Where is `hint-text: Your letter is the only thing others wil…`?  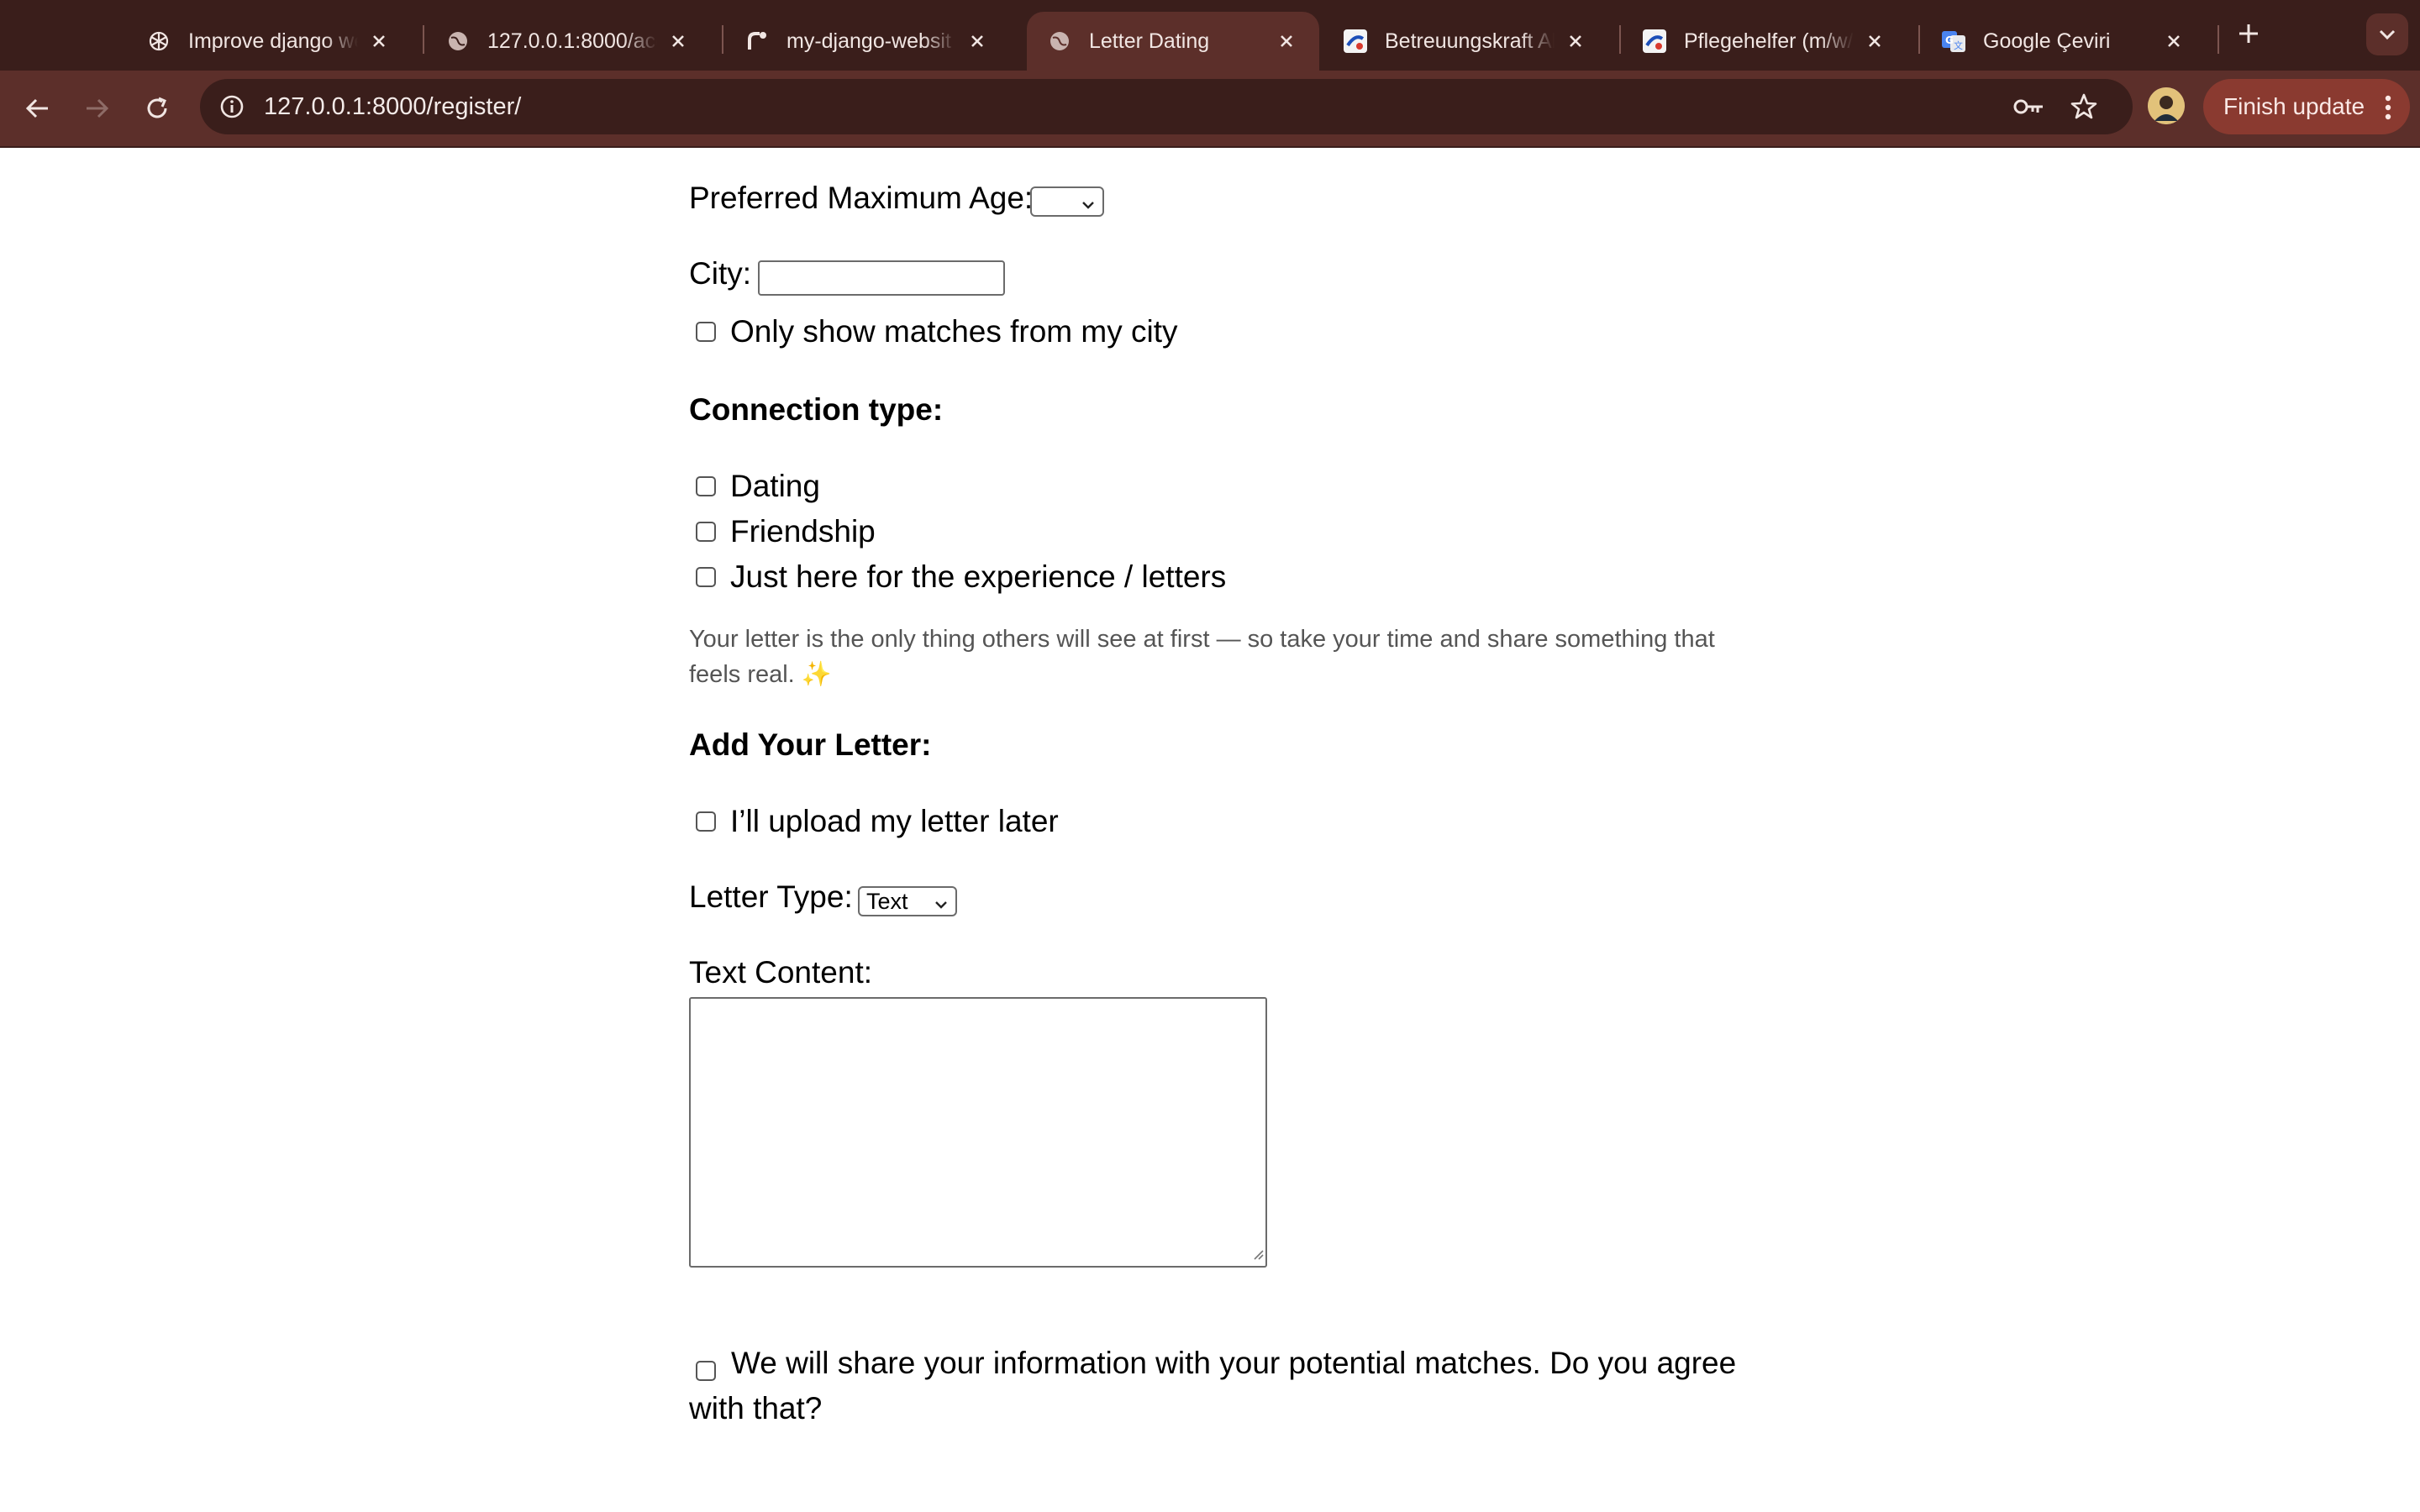
hint-text: Your letter is the only thing others wil… is located at coordinates (1202, 657).